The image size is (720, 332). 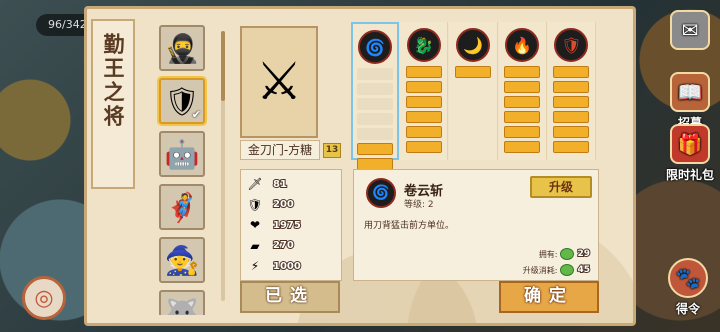 I want to click on skill-icon: 🛡, so click(x=571, y=45).